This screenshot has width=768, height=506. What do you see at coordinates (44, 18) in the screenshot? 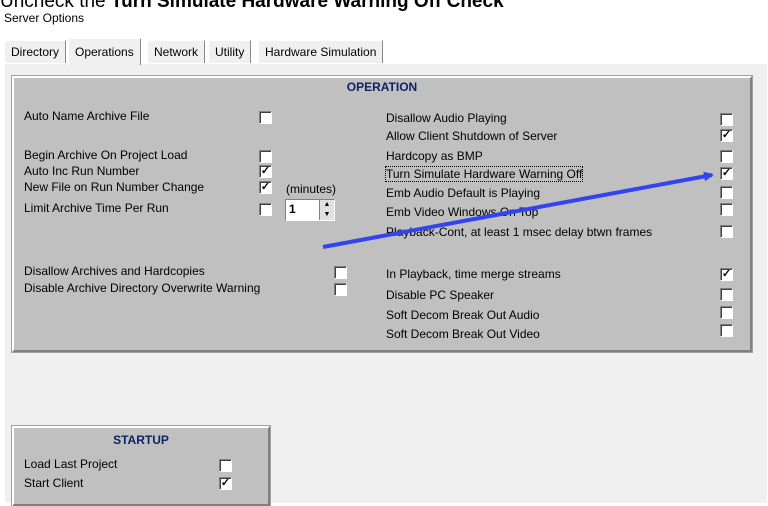
I see `window-title: Server Options` at bounding box center [44, 18].